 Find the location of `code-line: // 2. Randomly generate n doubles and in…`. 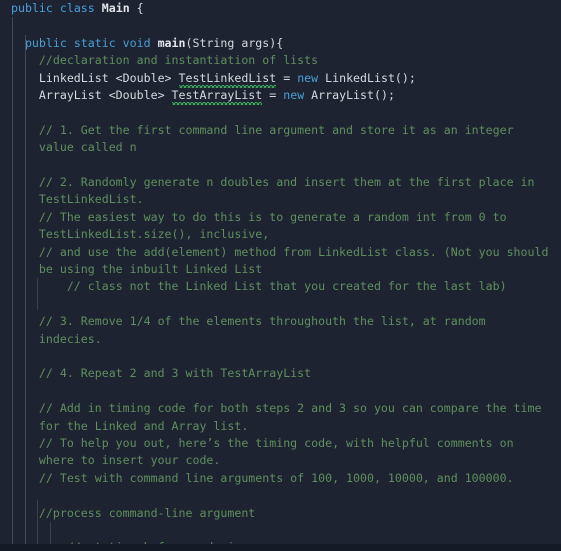

code-line: // 2. Randomly generate n doubles and in… is located at coordinates (280, 191).